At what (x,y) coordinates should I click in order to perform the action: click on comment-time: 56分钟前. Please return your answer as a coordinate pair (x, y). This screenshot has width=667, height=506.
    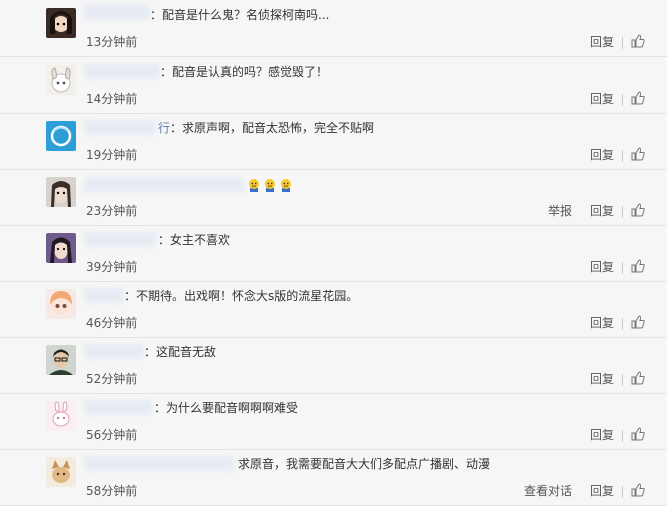
    Looking at the image, I should click on (112, 435).